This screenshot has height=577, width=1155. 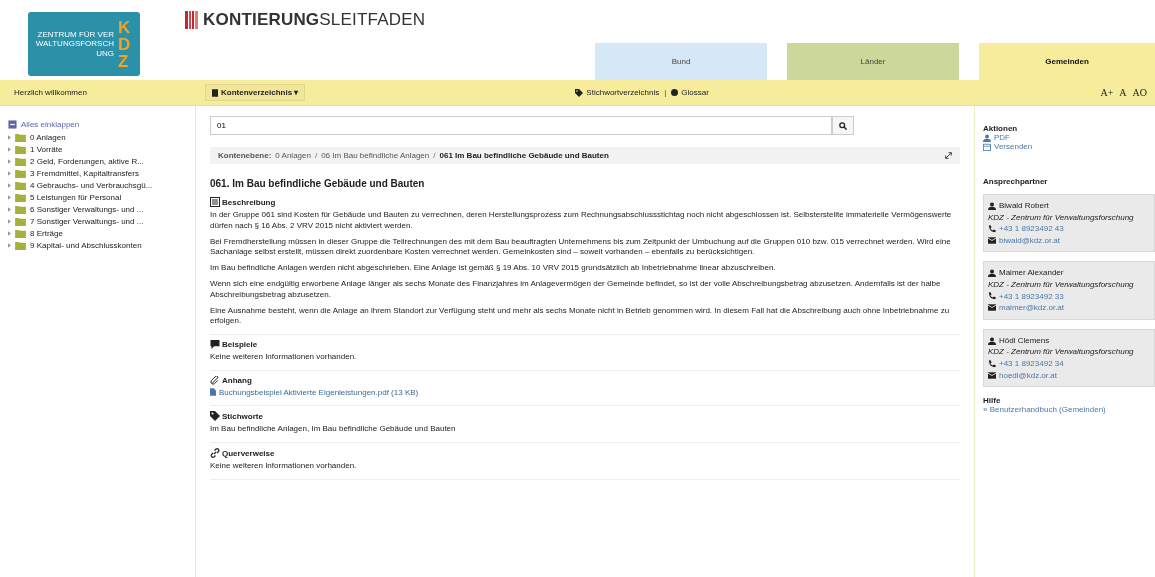 I want to click on search-button, so click(x=843, y=125).